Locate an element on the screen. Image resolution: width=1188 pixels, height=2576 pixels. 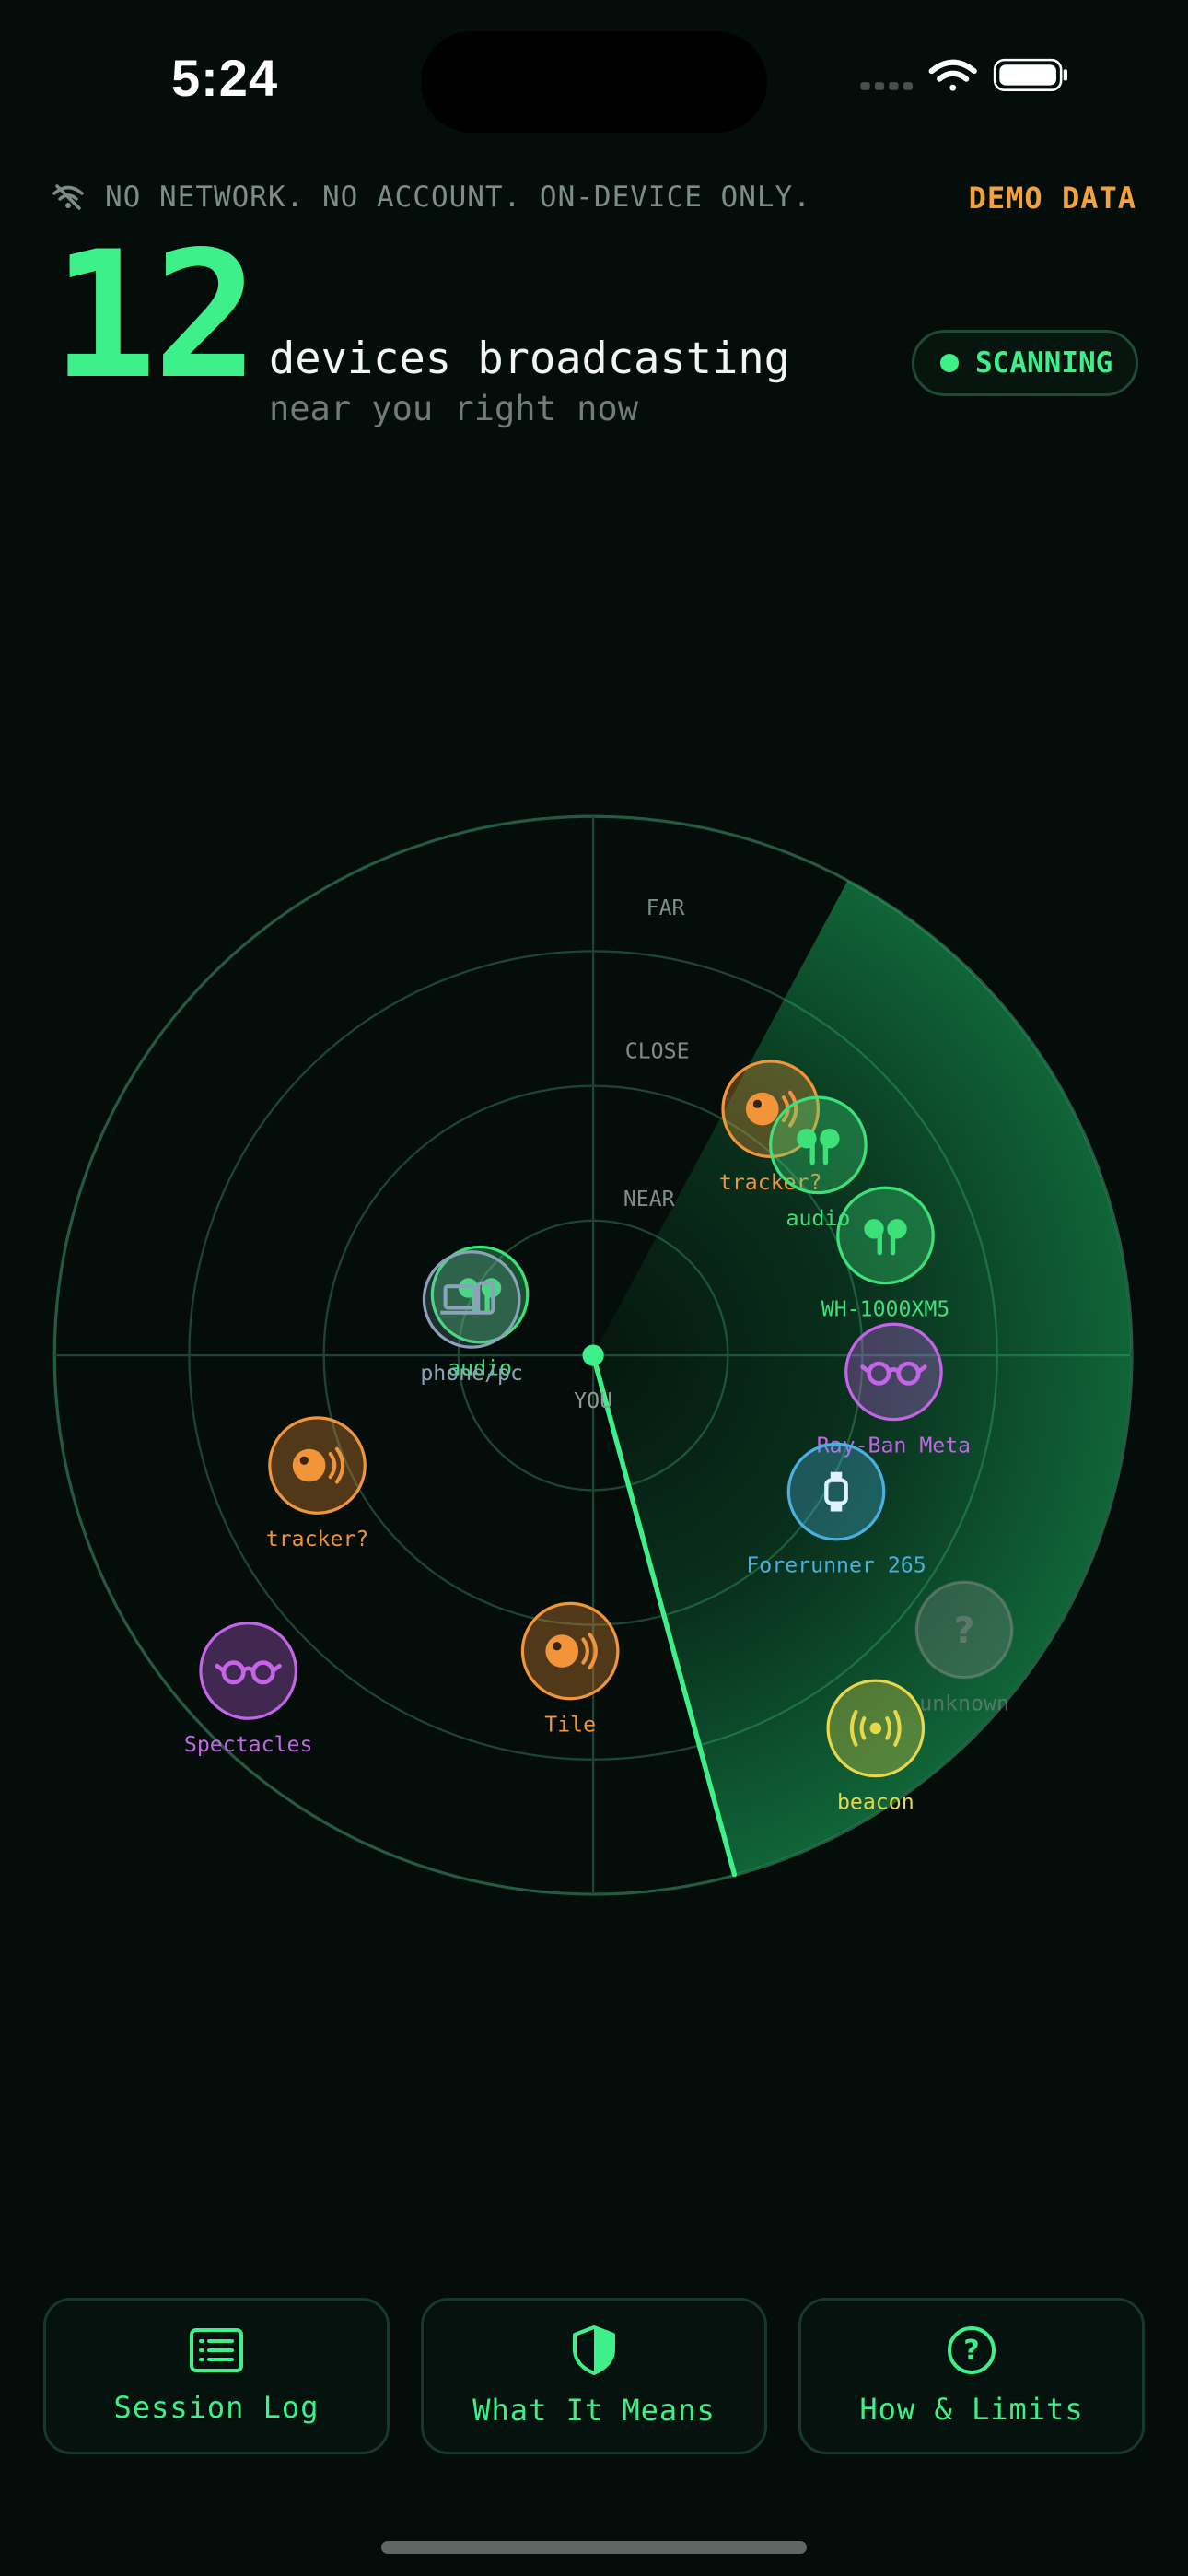
session-log-label: Session Log is located at coordinates (216, 2407).